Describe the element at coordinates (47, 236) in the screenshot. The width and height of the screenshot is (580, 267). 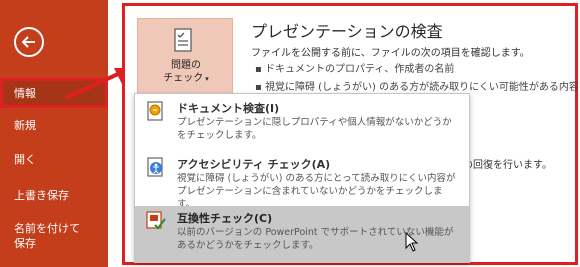
I see `sidebar-item-label: 名前を付けて 保存` at that location.